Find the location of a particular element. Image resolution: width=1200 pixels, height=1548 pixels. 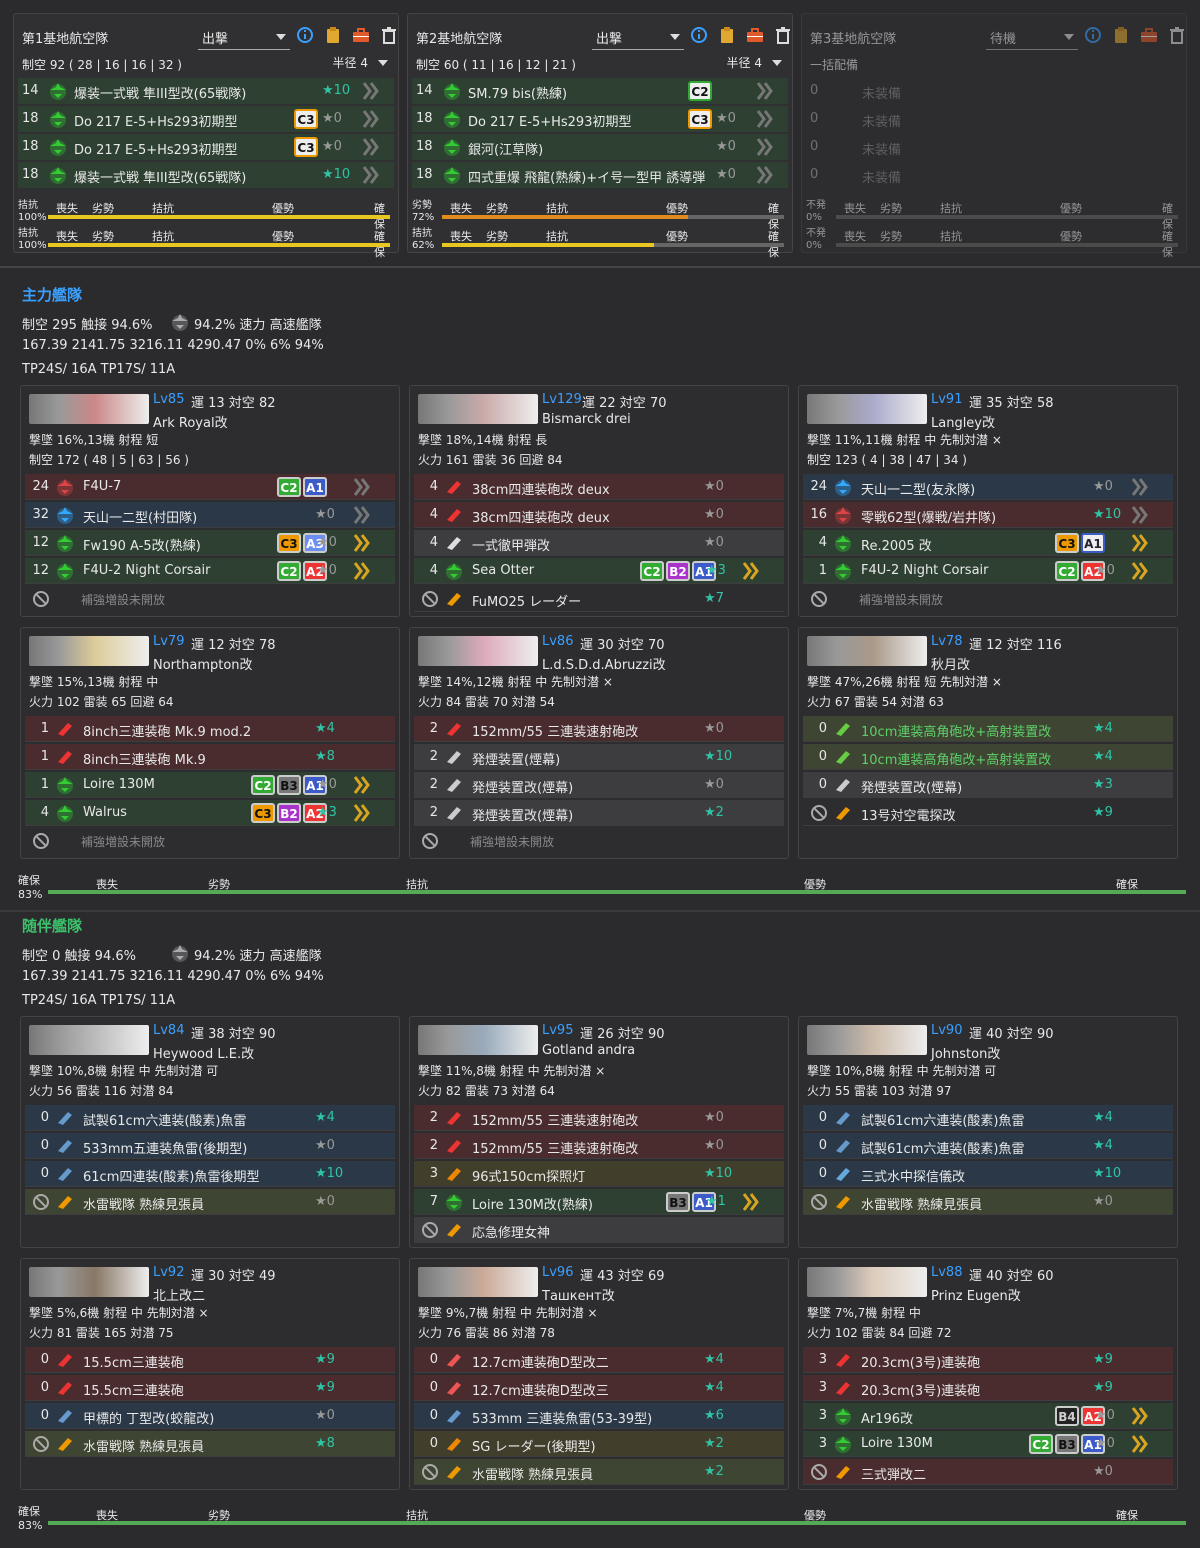

land-base-slot: 14 爆装一式戦 隼III型改(65戦隊) ★10 is located at coordinates (206, 91).